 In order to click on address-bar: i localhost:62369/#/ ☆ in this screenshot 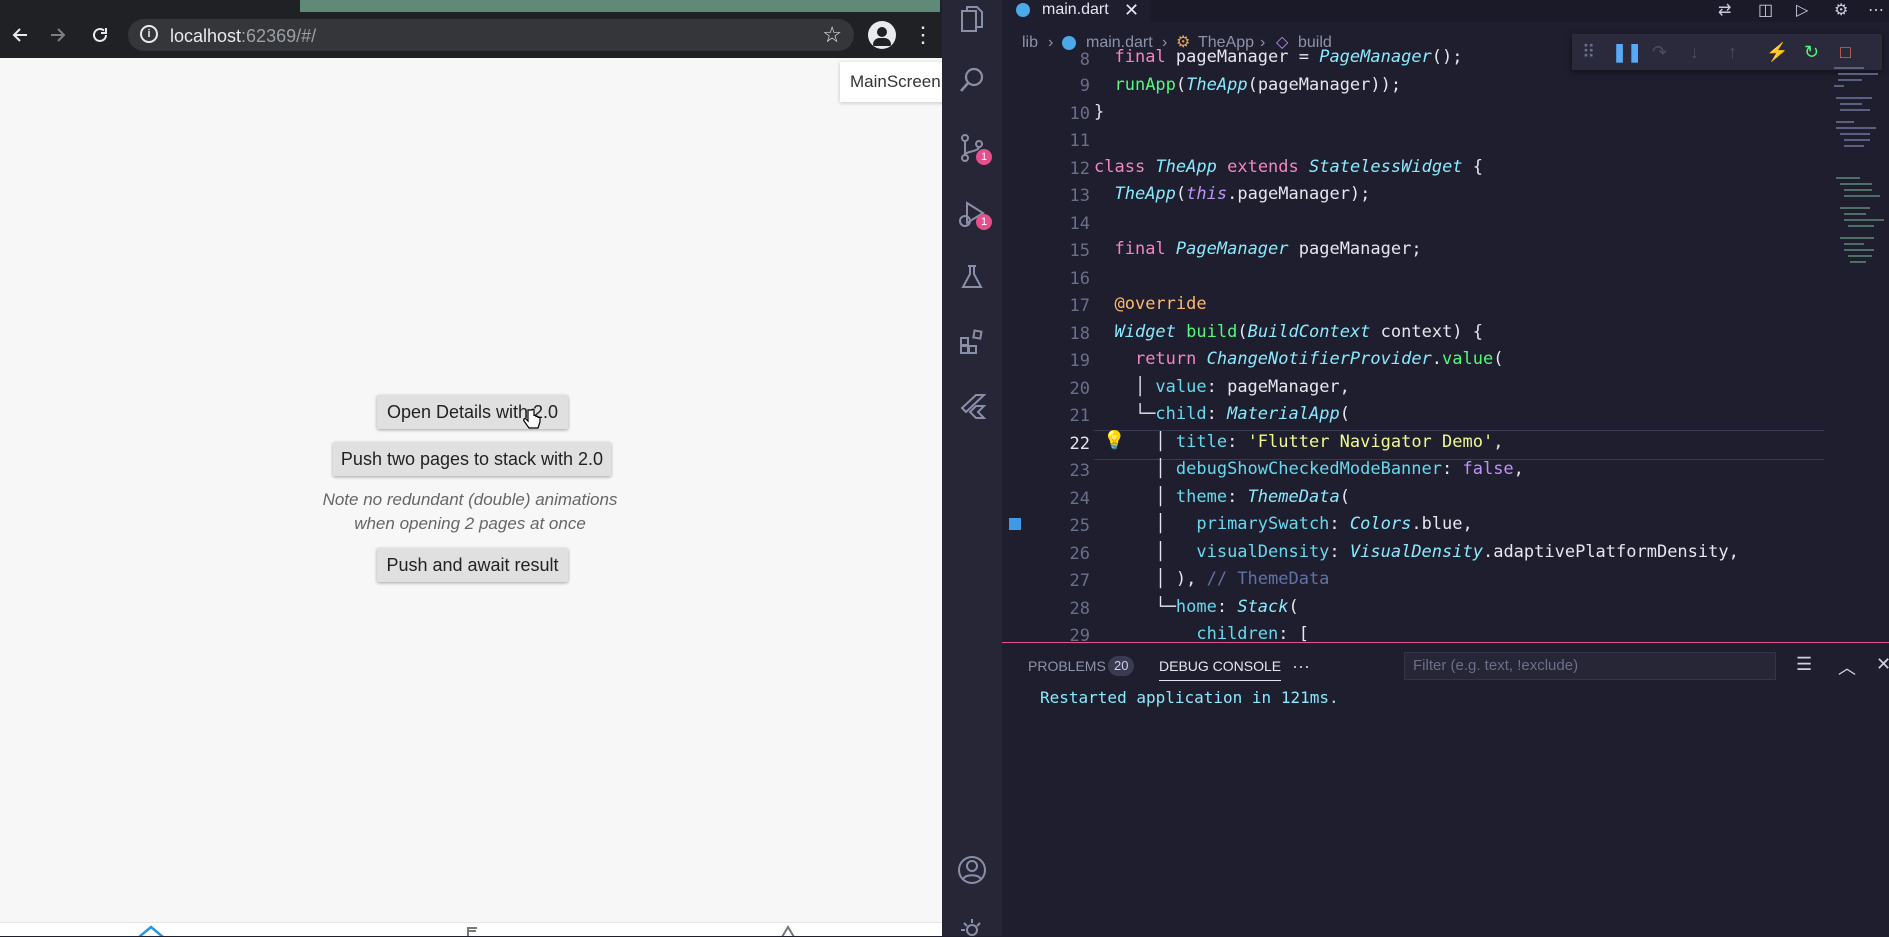, I will do `click(491, 35)`.